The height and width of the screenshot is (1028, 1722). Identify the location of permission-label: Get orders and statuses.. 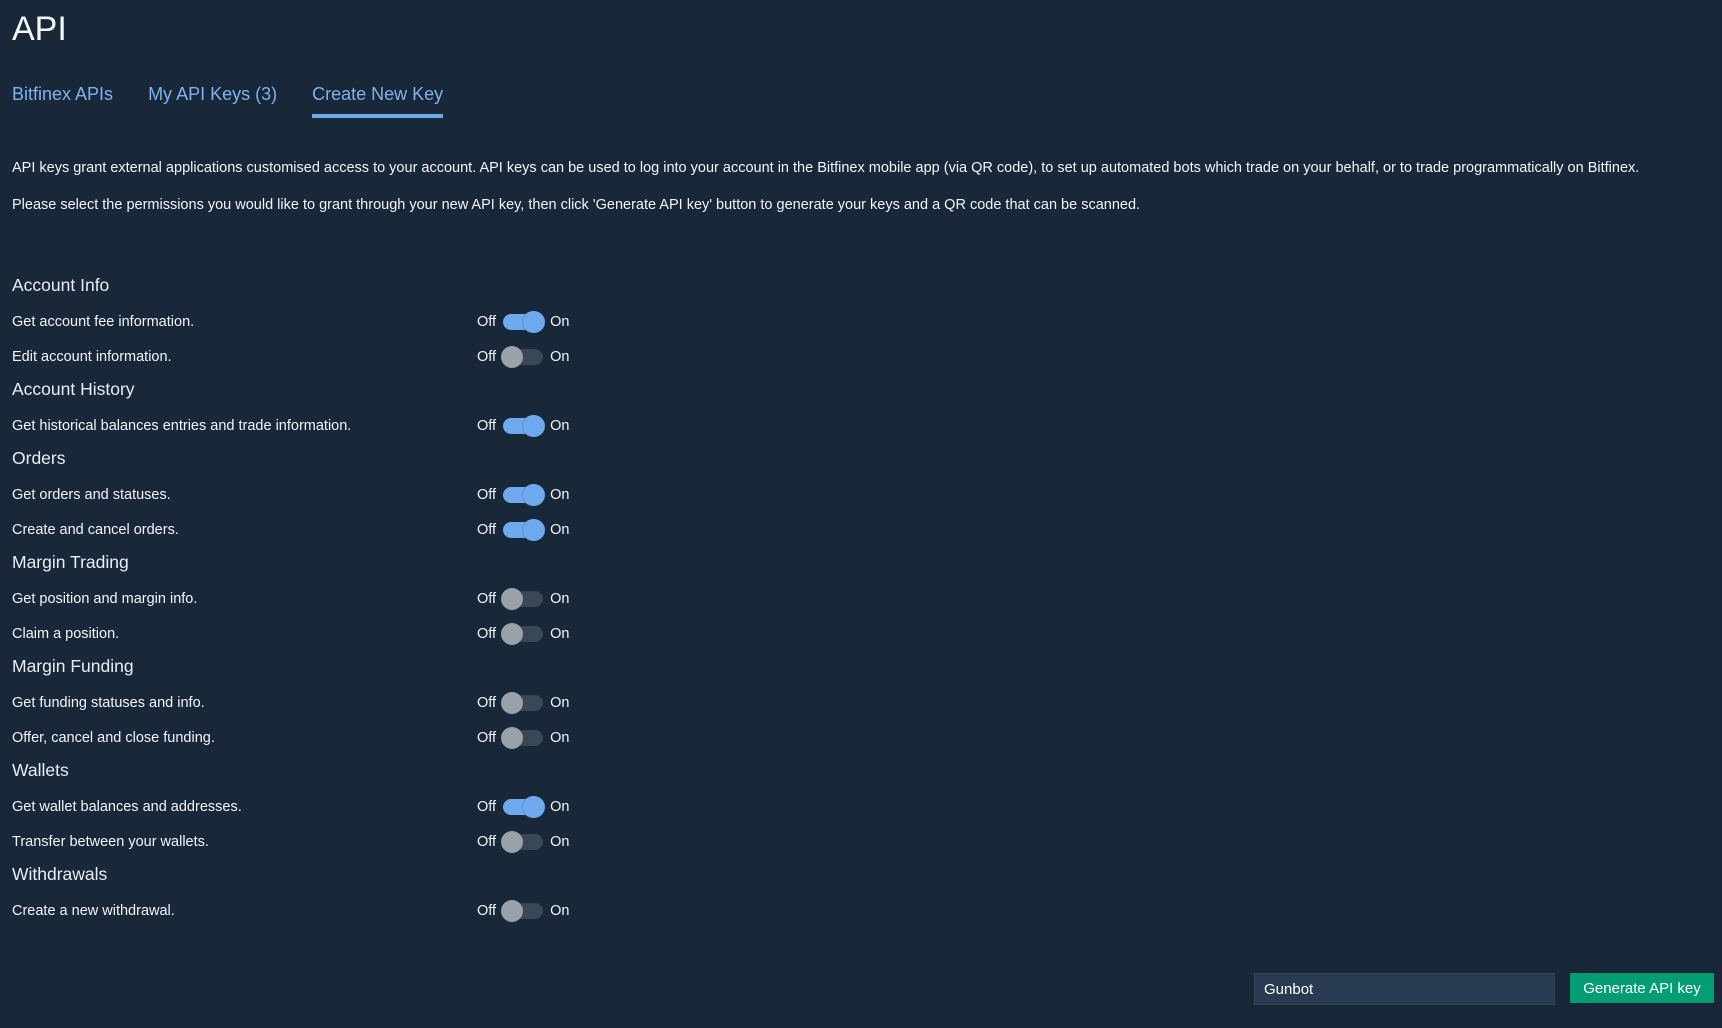
(91, 494).